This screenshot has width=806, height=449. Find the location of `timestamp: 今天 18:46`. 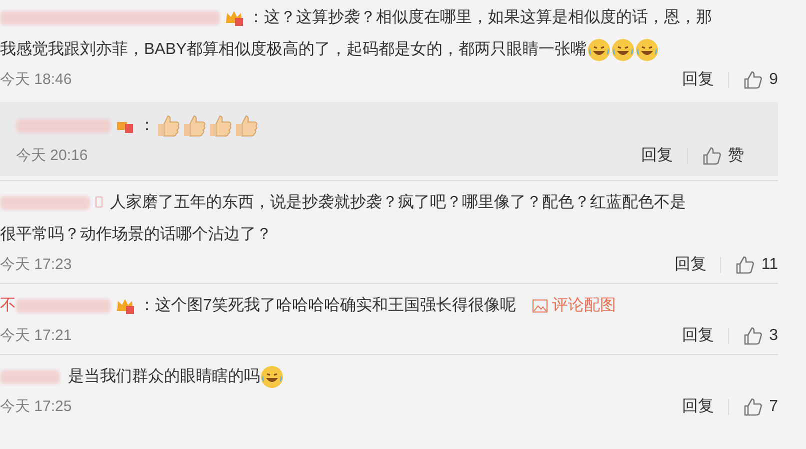

timestamp: 今天 18:46 is located at coordinates (36, 80).